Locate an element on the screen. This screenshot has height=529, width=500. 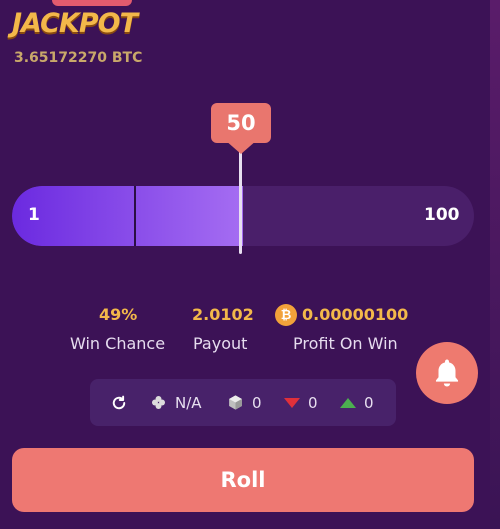
cube-value: 0 is located at coordinates (257, 402).